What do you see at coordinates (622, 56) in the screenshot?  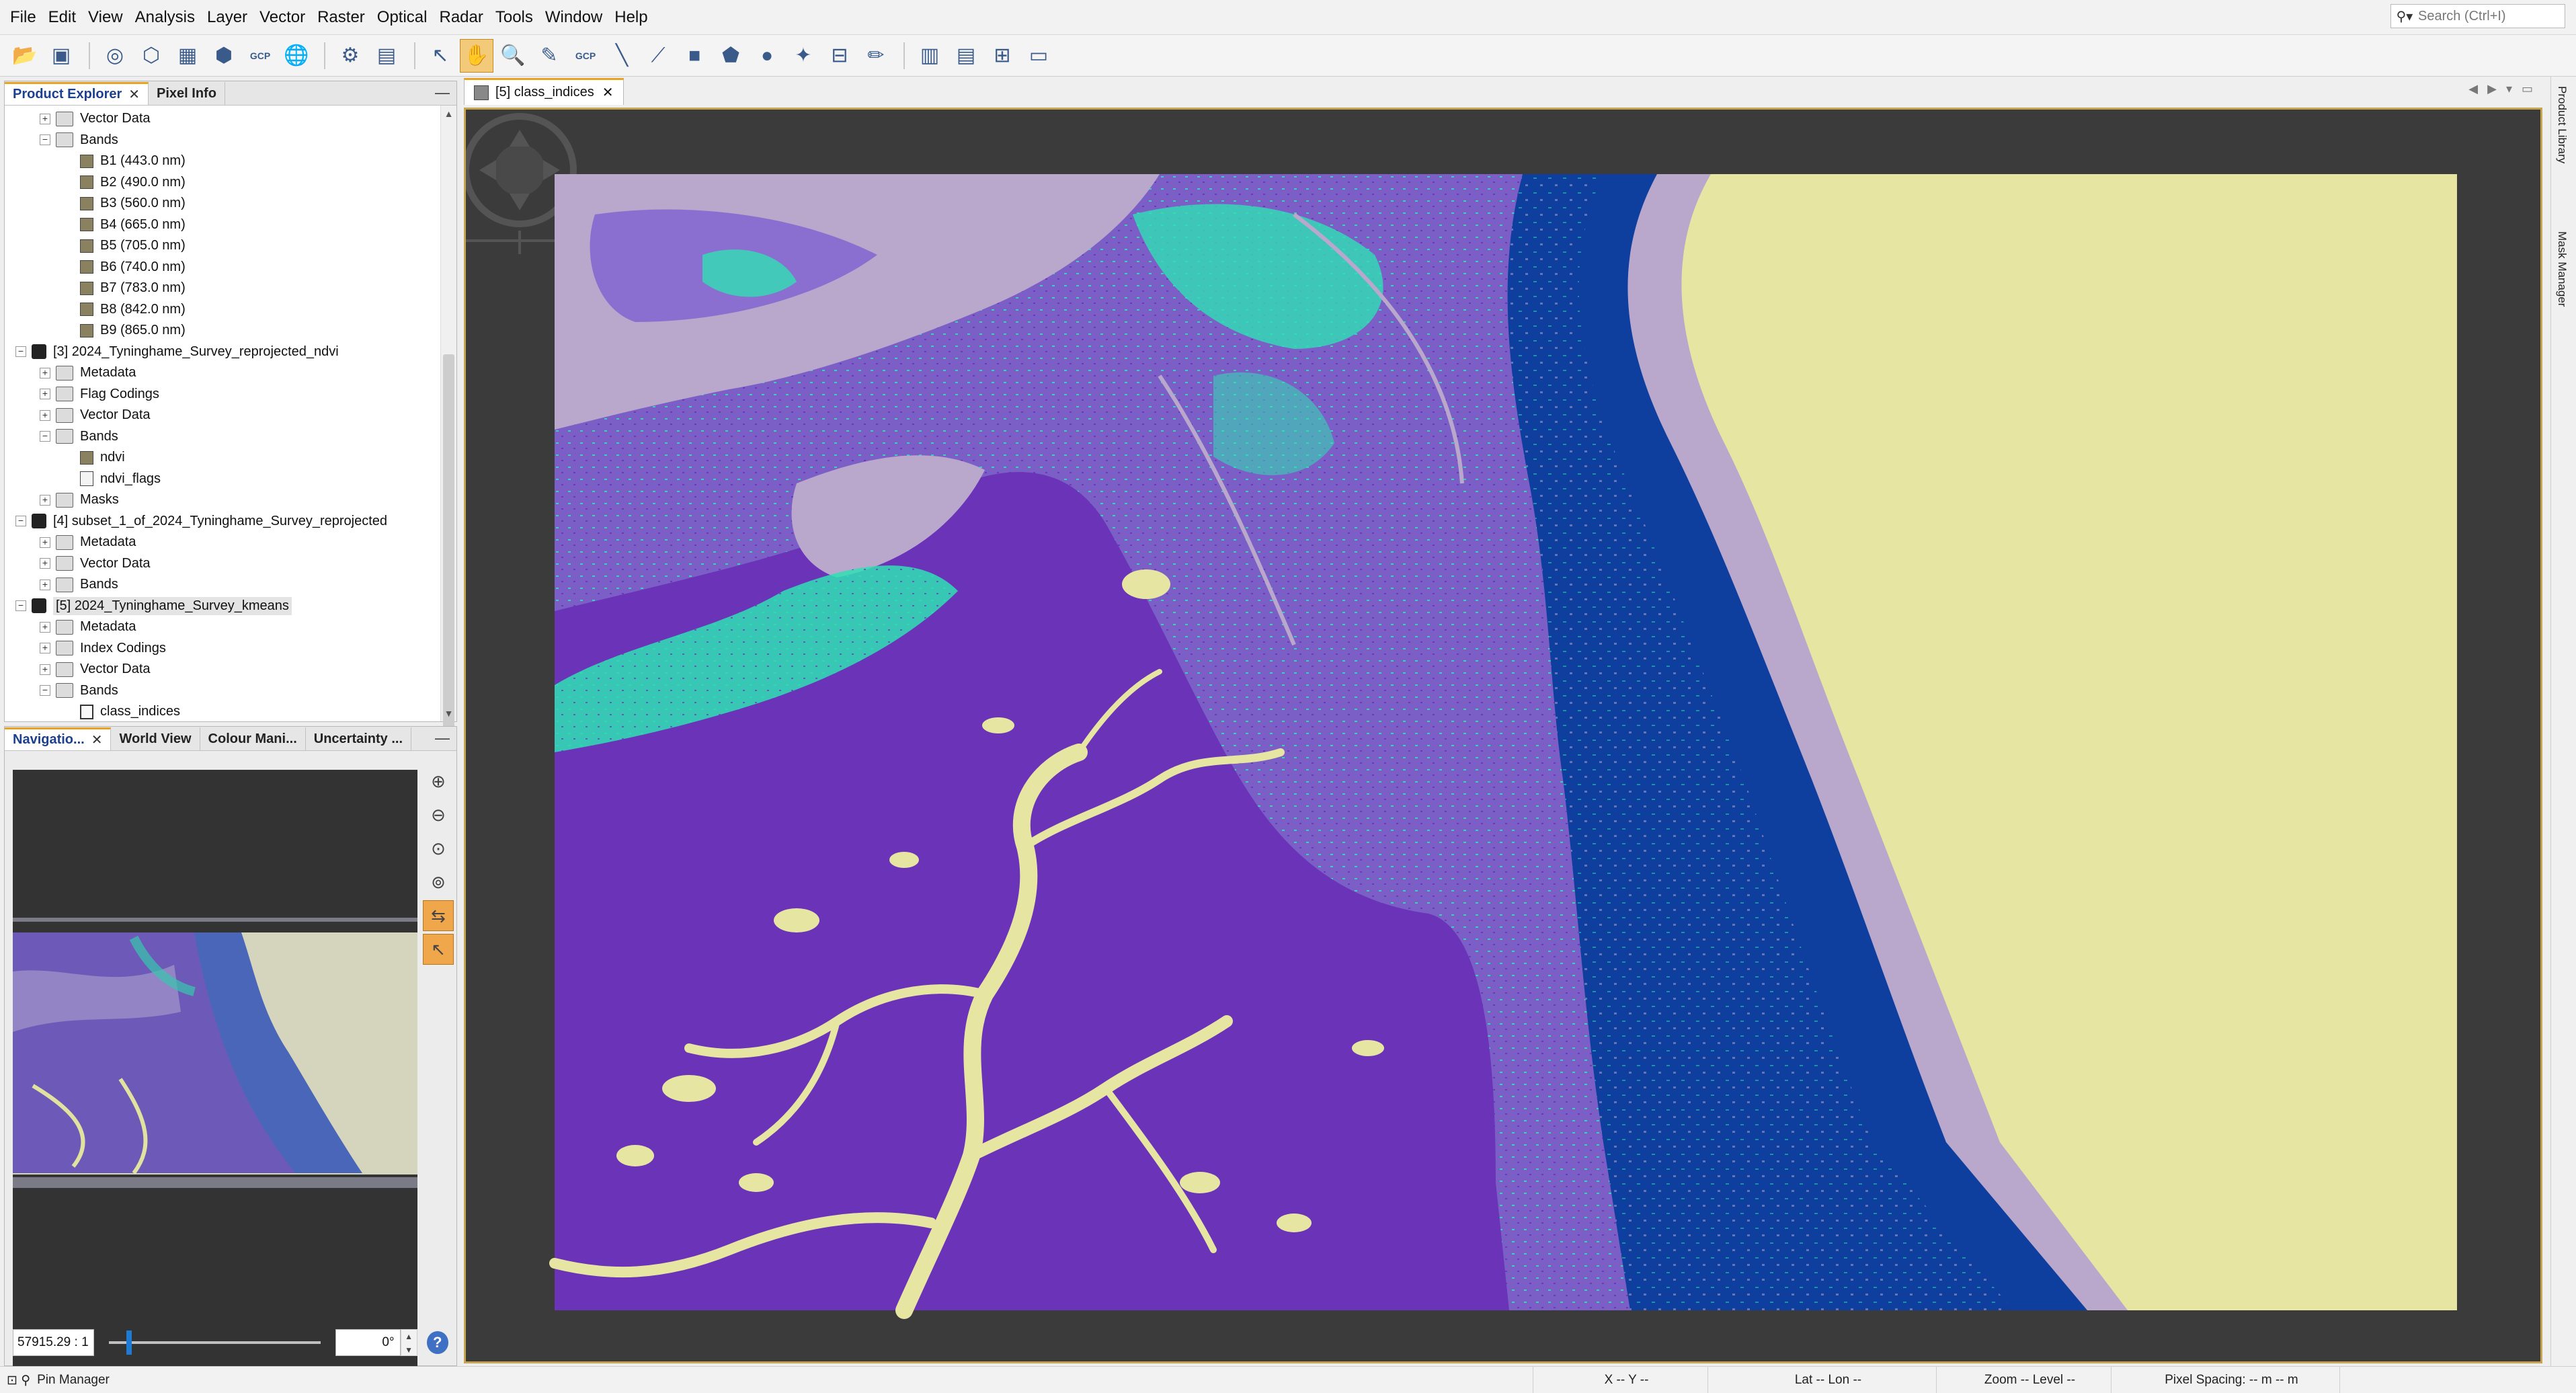 I see `line-drawing-tool-icon: ╲` at bounding box center [622, 56].